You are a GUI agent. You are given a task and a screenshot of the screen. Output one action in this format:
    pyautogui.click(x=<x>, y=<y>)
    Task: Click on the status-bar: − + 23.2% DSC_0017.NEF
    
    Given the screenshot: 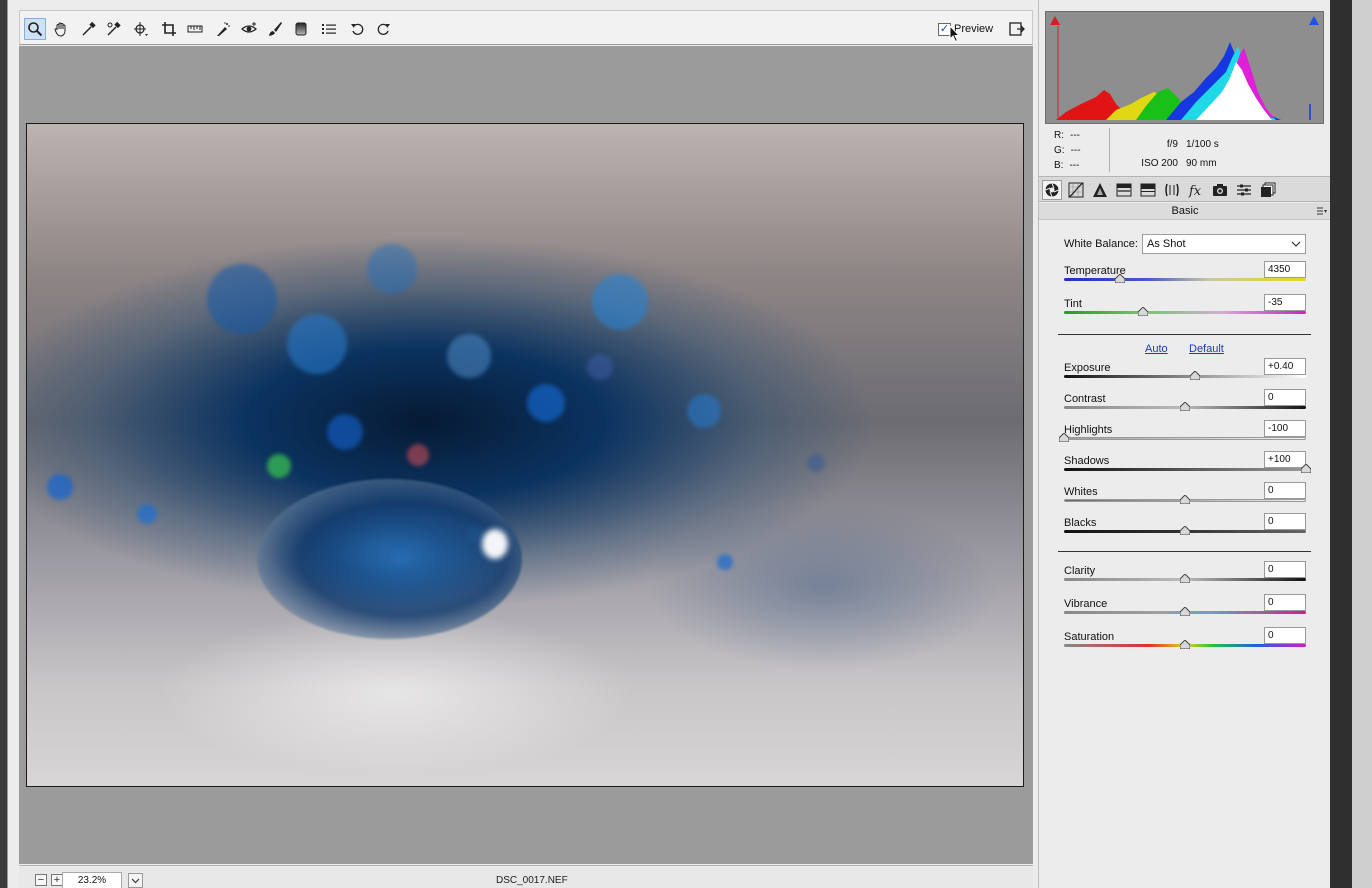 What is the action you would take?
    pyautogui.click(x=526, y=876)
    